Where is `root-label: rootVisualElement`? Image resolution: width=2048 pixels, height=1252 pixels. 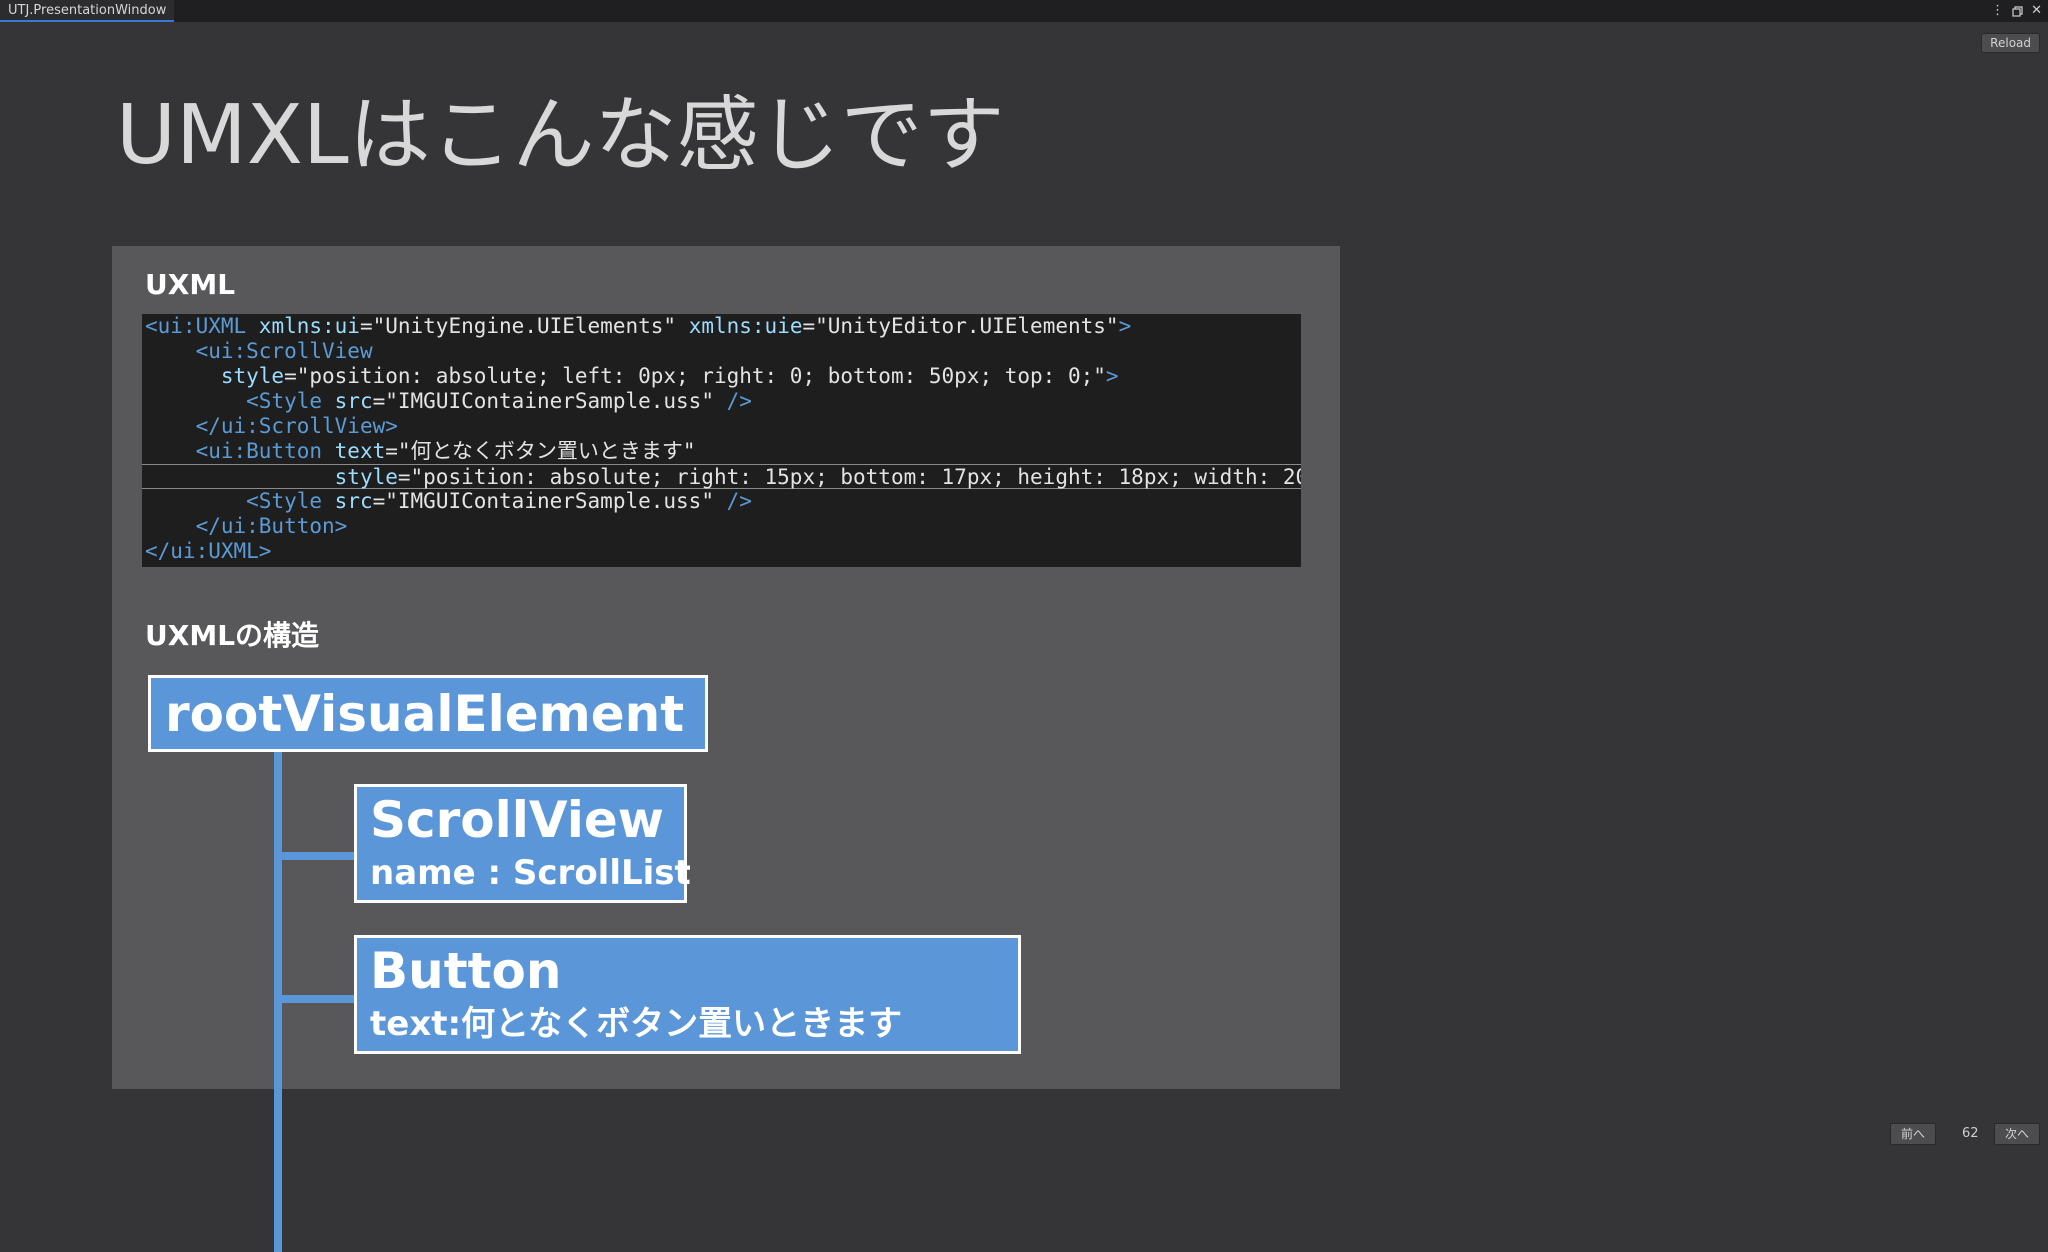 root-label: rootVisualElement is located at coordinates (425, 714).